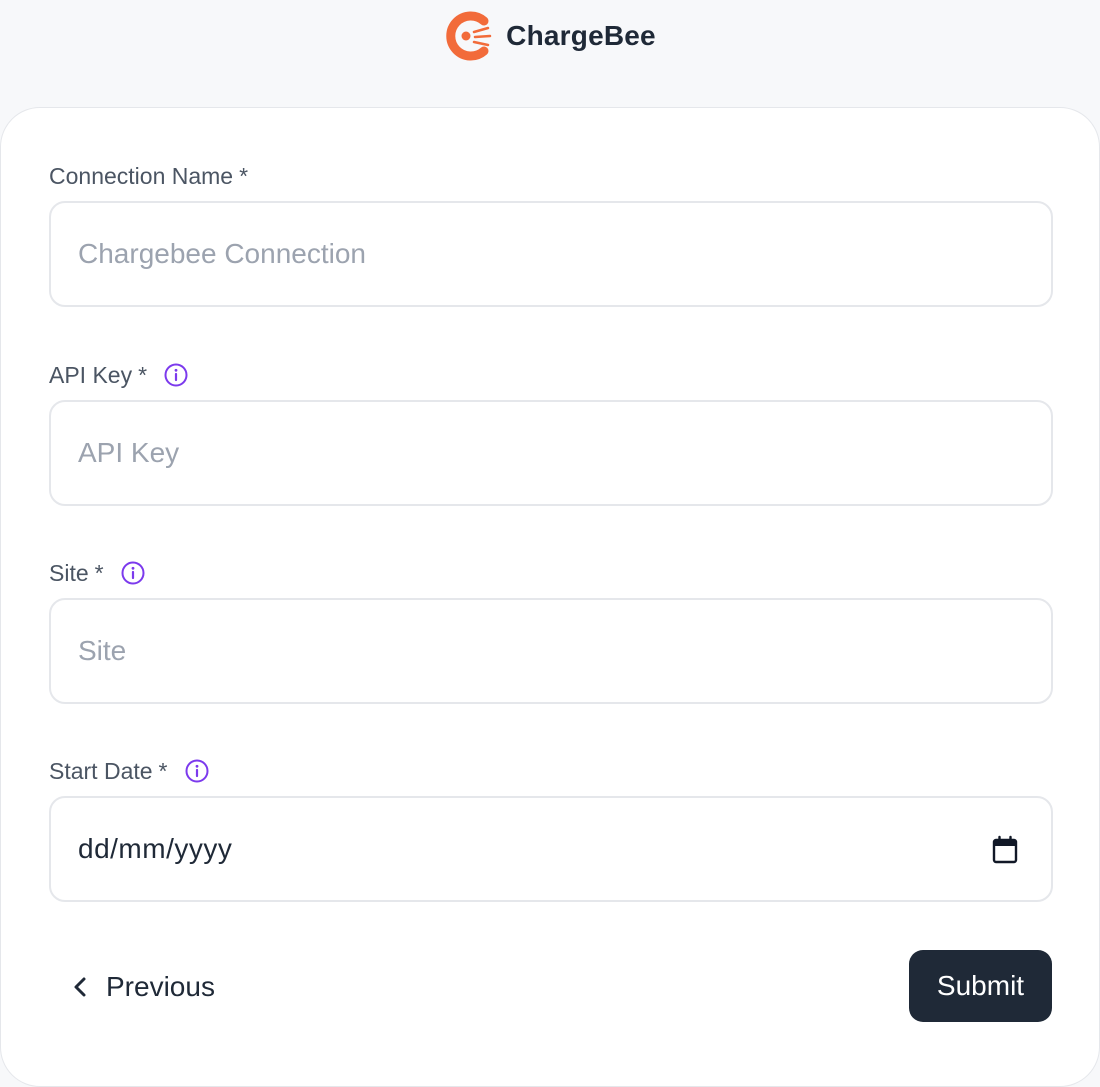 The height and width of the screenshot is (1087, 1100). I want to click on start-date-label-row: Start Date *, so click(551, 771).